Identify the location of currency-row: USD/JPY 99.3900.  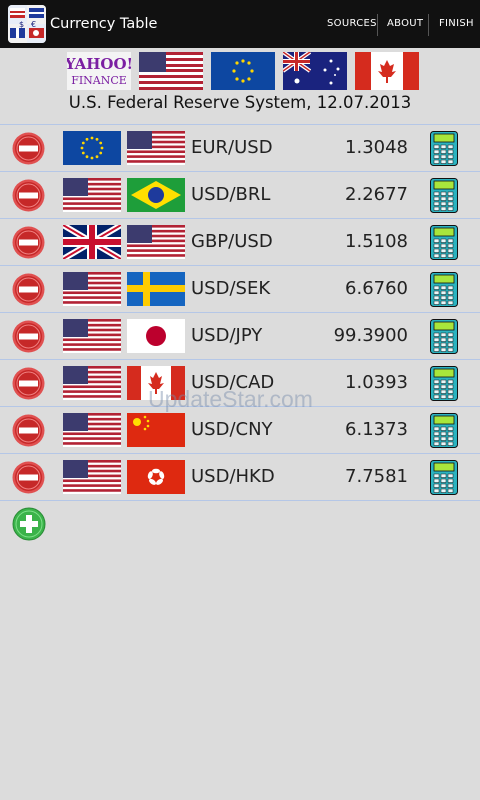
(240, 336).